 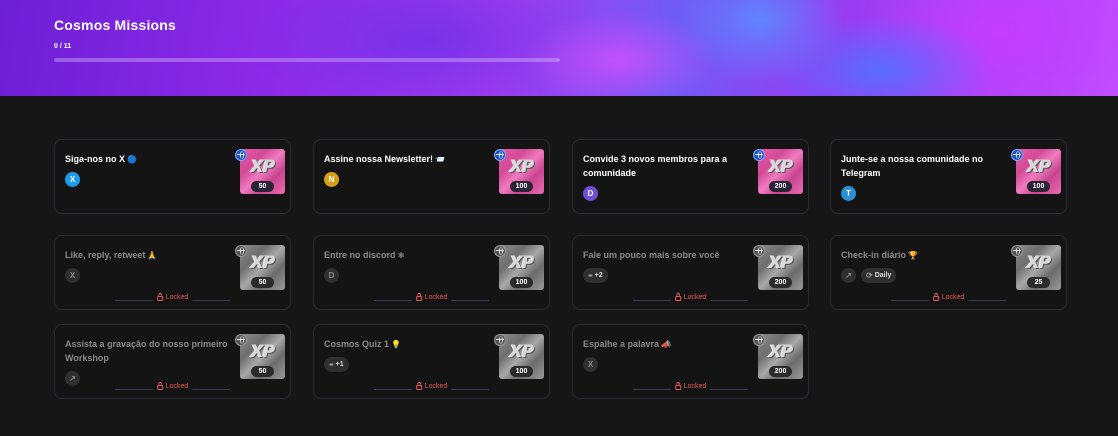 What do you see at coordinates (360, 255) in the screenshot?
I see `mission-title-text: Entre no discord` at bounding box center [360, 255].